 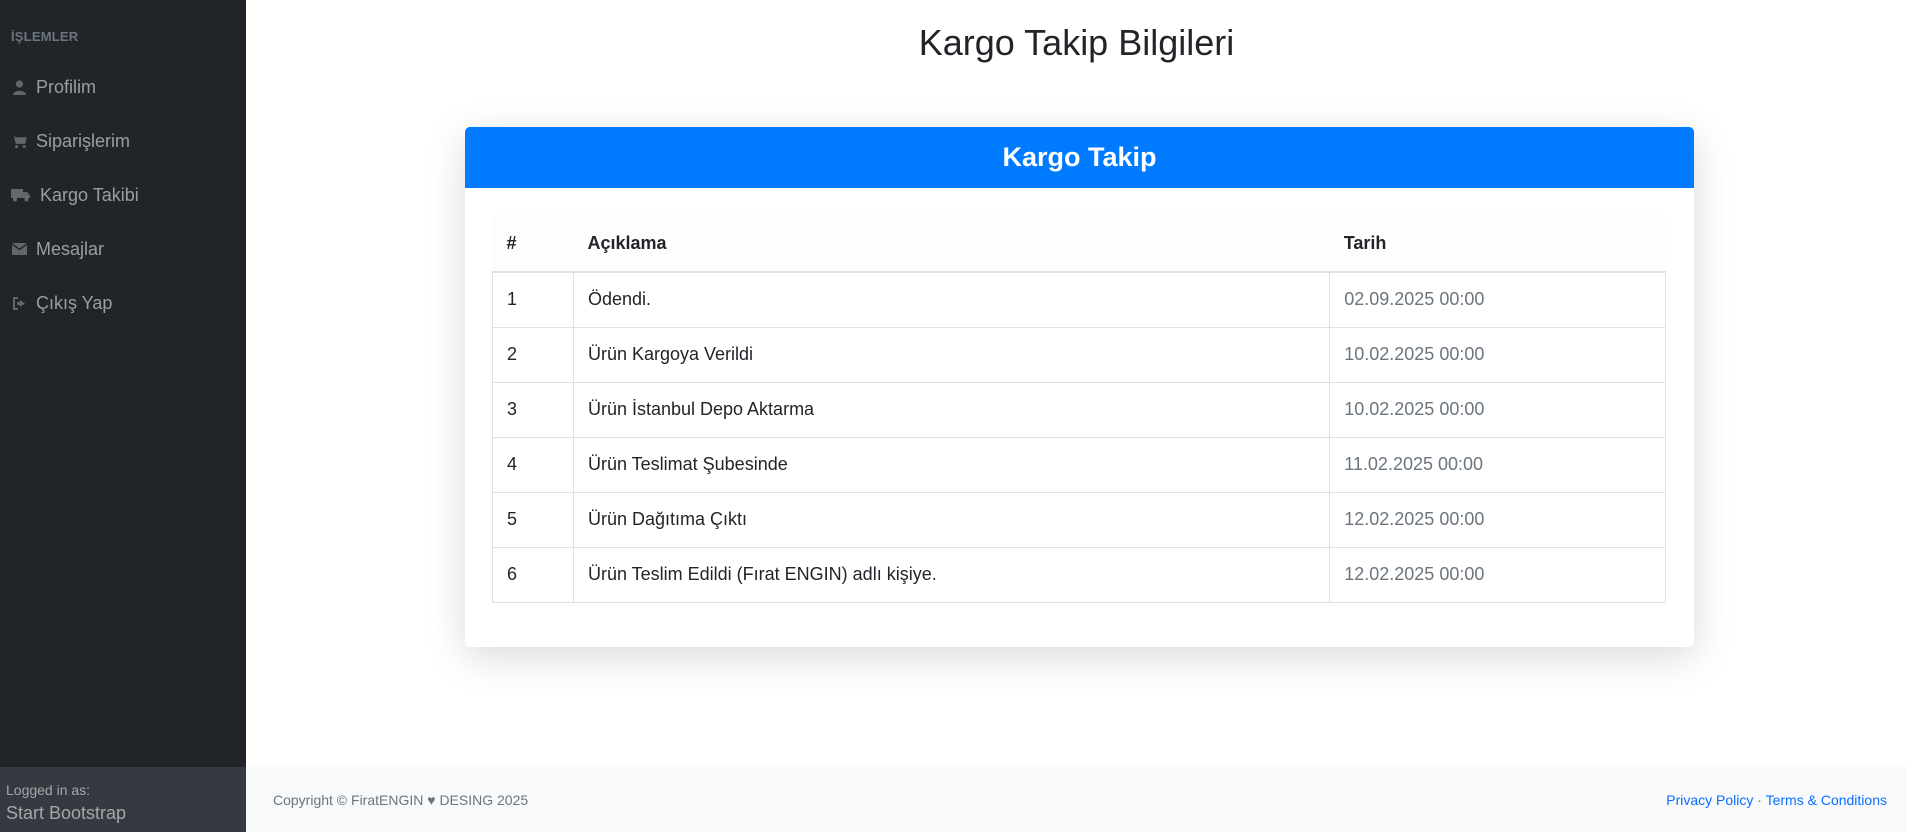 I want to click on row-number: 1, so click(x=533, y=299).